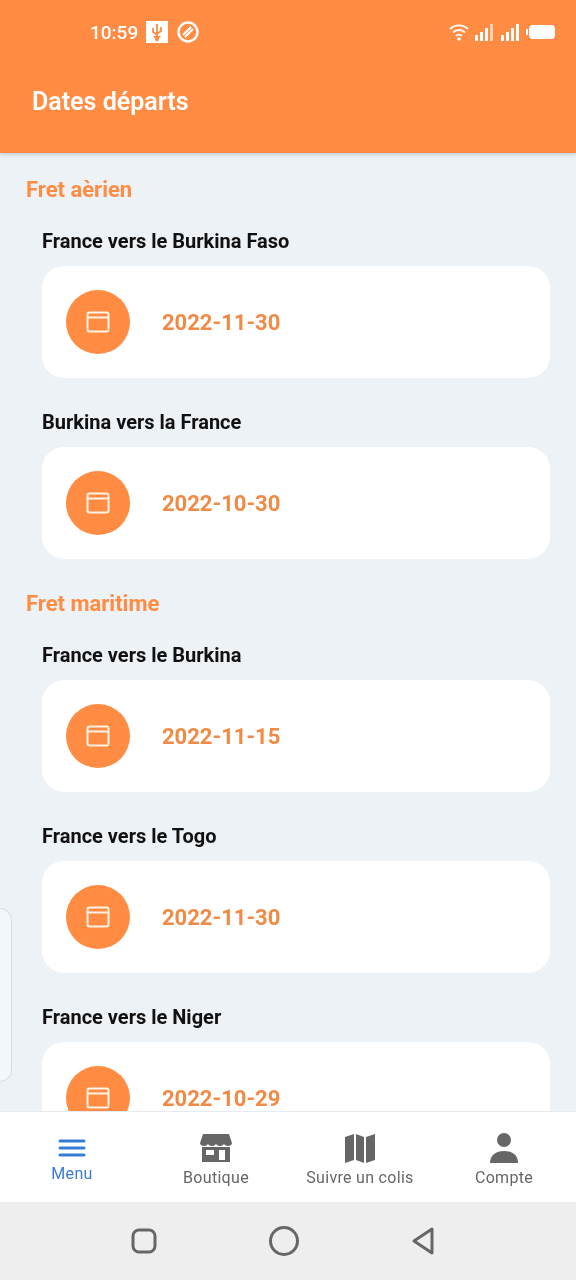 This screenshot has height=1280, width=576. Describe the element at coordinates (144, 1241) in the screenshot. I see `recents-icon` at that location.